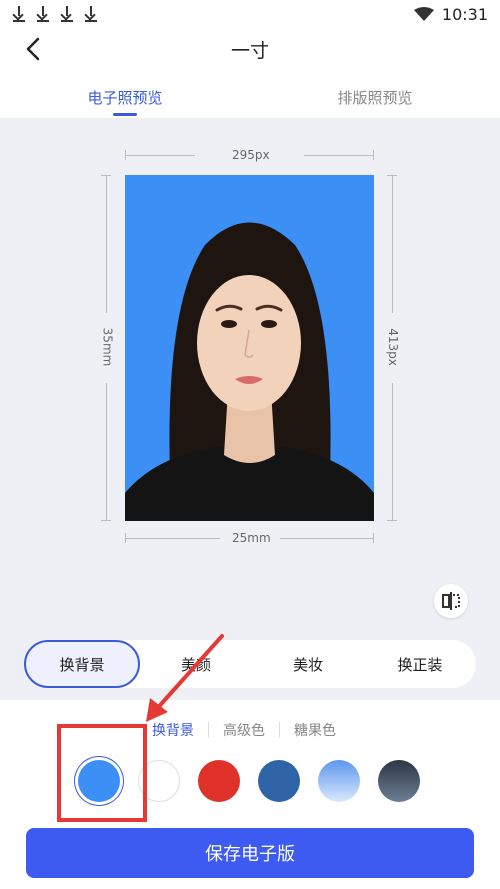  What do you see at coordinates (185, 678) in the screenshot?
I see `annotation-arrow-icon` at bounding box center [185, 678].